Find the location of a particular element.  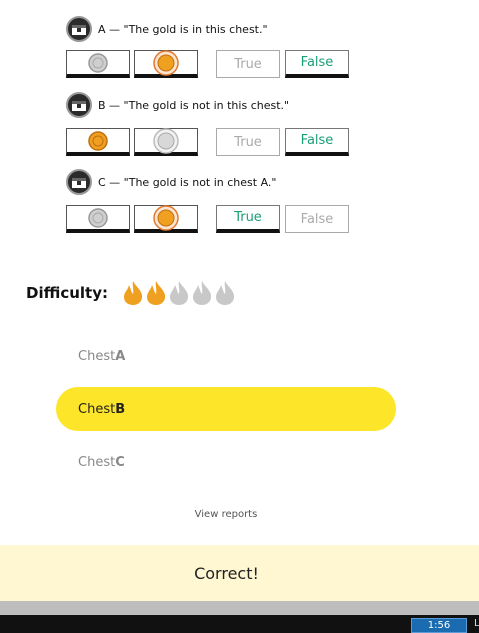

answer-chest-b: Chest B is located at coordinates (226, 409).